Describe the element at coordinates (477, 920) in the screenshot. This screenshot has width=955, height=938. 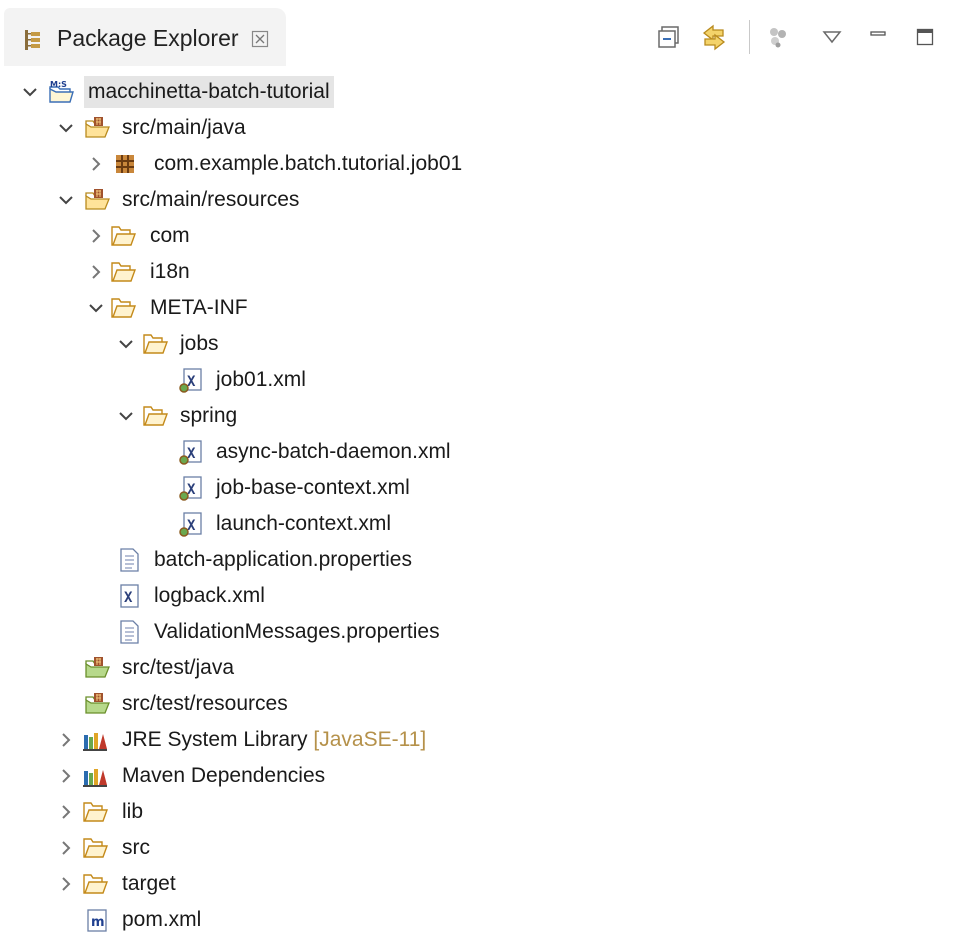
I see `tree-item-pom-xml: m pom.xml` at that location.